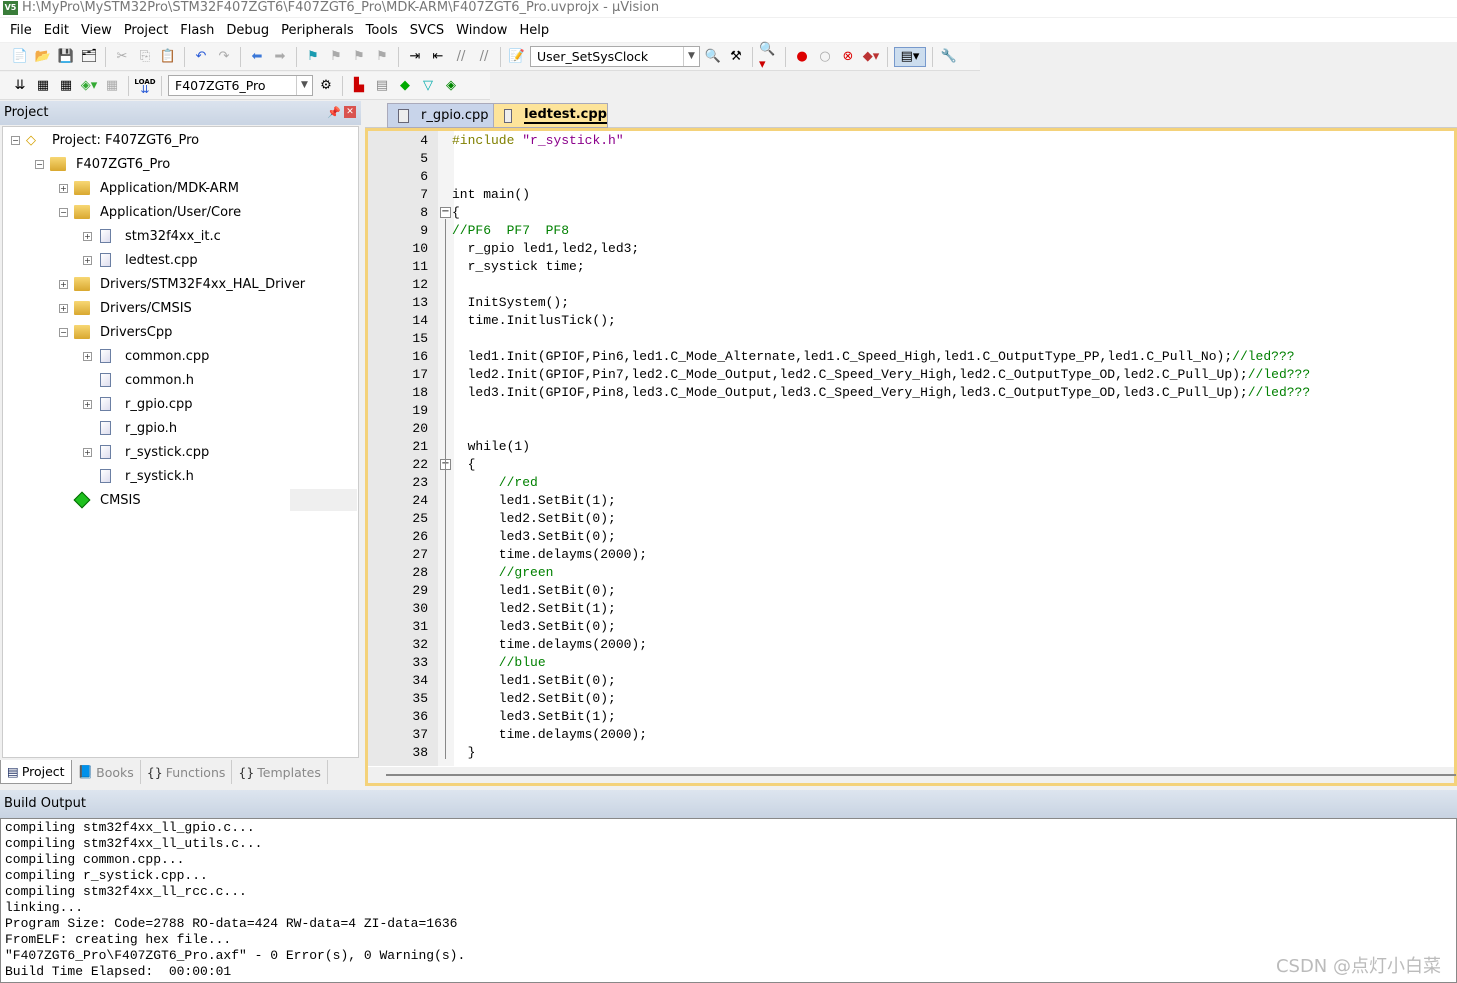 The image size is (1457, 983). Describe the element at coordinates (949, 57) in the screenshot. I see `configuration-wrench-icon: 🔧` at that location.